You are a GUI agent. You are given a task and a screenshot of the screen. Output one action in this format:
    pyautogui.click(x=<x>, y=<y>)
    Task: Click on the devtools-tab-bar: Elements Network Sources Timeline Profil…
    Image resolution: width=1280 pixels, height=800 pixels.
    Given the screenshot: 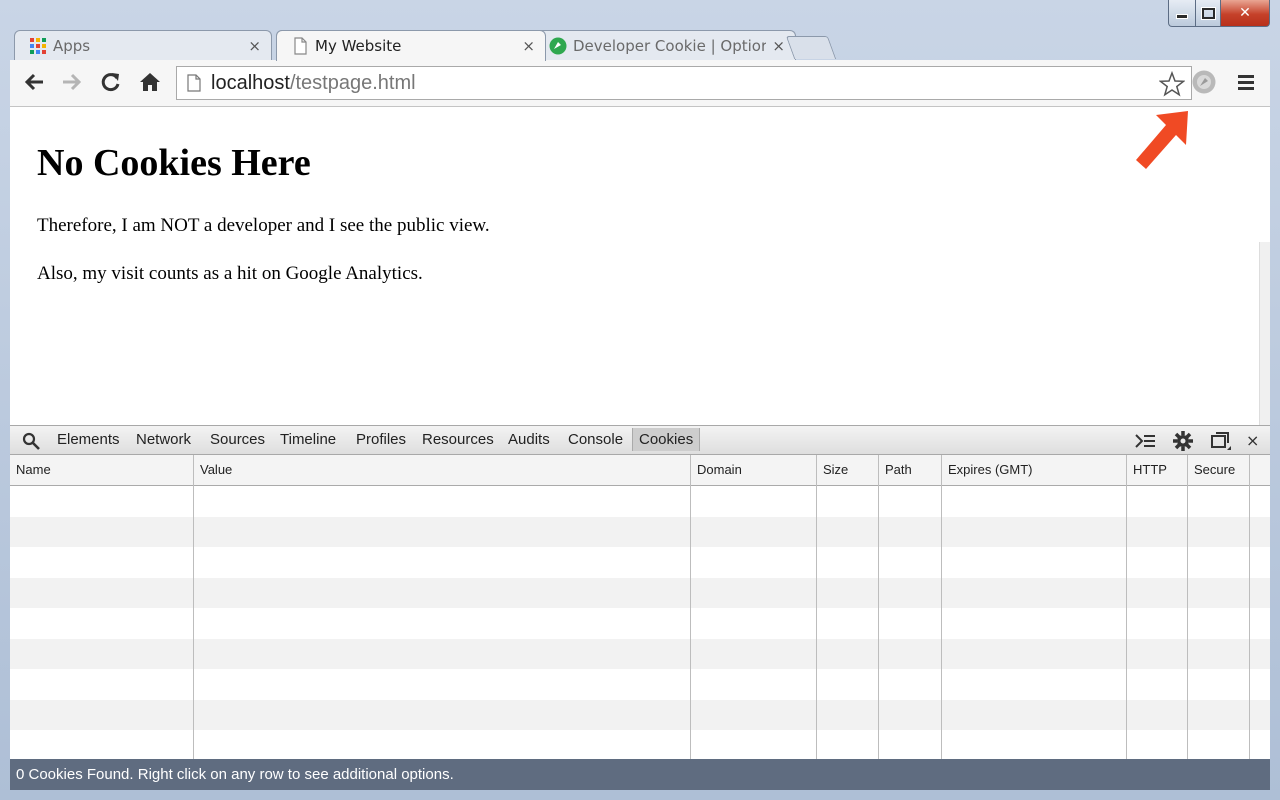 What is the action you would take?
    pyautogui.click(x=640, y=440)
    